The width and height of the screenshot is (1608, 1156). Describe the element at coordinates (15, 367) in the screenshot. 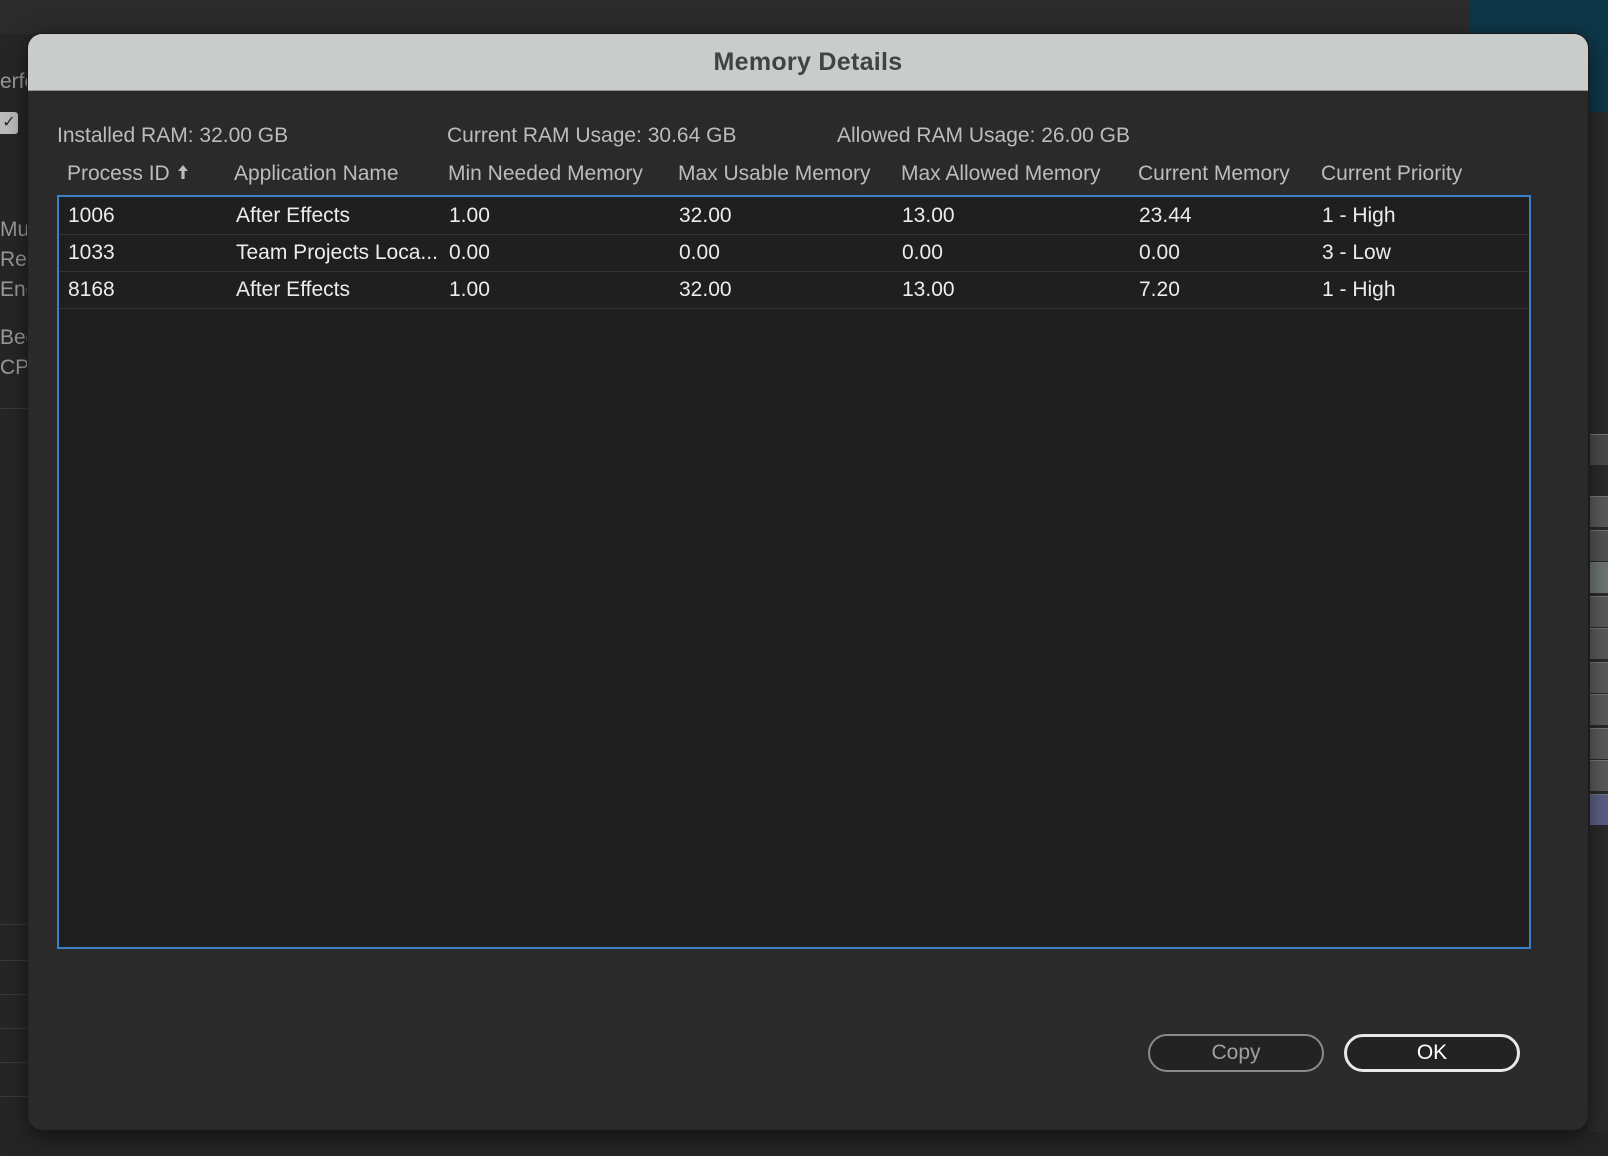

I see `background-label-fragment: CPU` at that location.